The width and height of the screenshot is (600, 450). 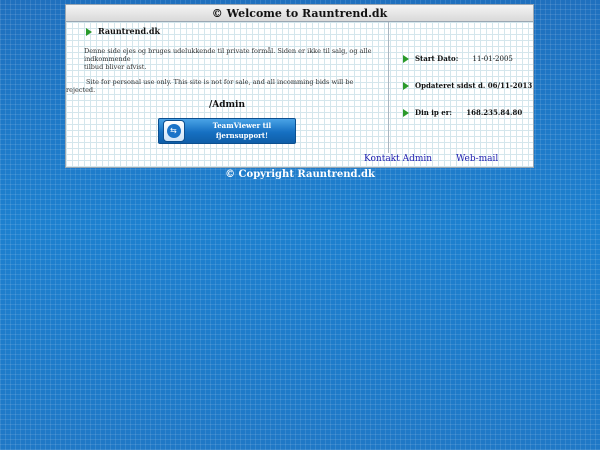 I want to click on admin-label: /Admin, so click(x=227, y=105).